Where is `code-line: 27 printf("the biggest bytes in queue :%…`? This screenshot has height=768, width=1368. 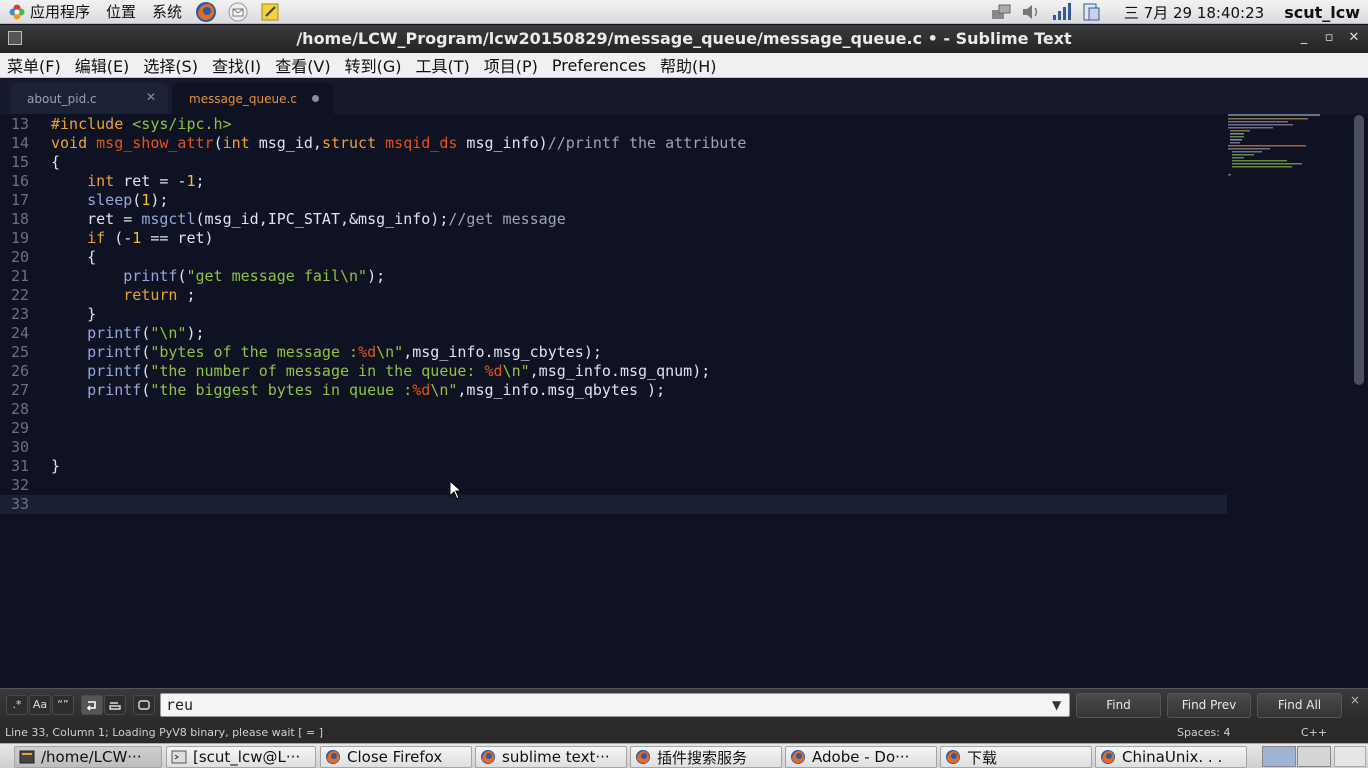 code-line: 27 printf("the biggest bytes in queue :%… is located at coordinates (613, 390).